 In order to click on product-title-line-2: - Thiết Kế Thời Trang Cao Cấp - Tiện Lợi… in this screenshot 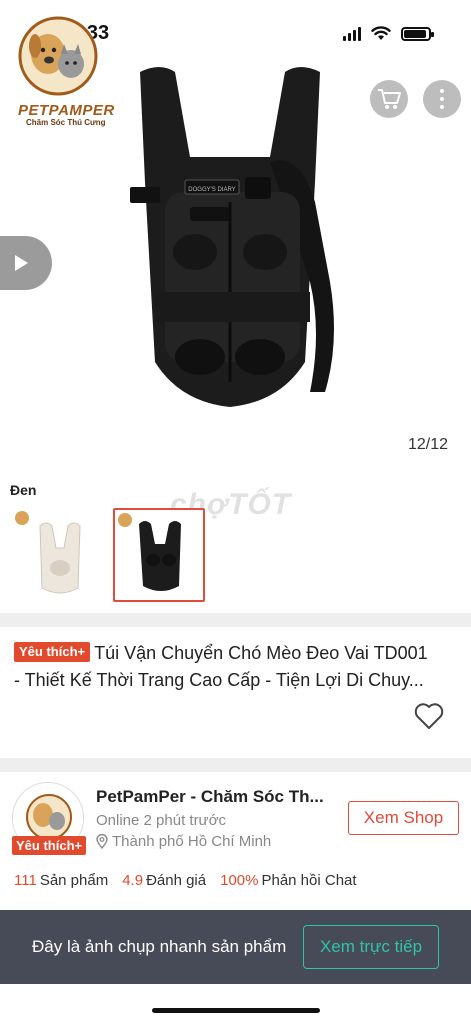, I will do `click(219, 680)`.